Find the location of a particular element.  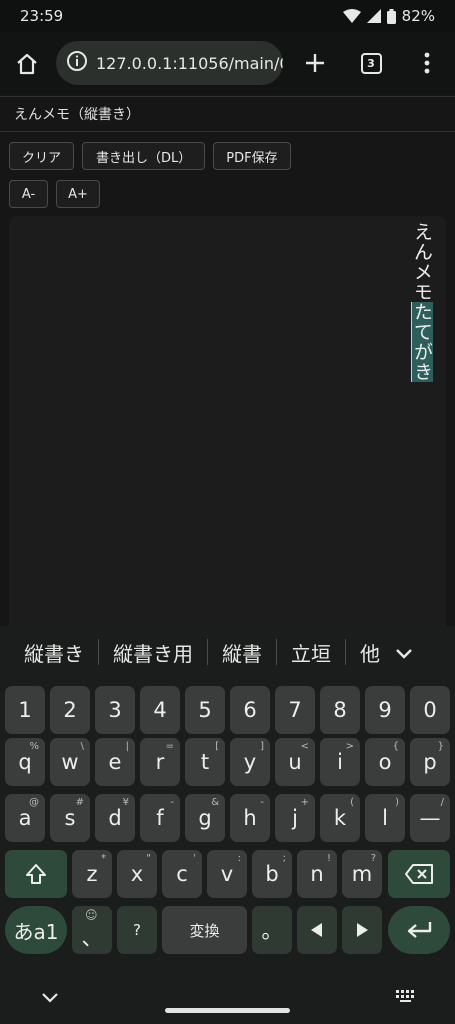

status-icons: 82% is located at coordinates (388, 16).